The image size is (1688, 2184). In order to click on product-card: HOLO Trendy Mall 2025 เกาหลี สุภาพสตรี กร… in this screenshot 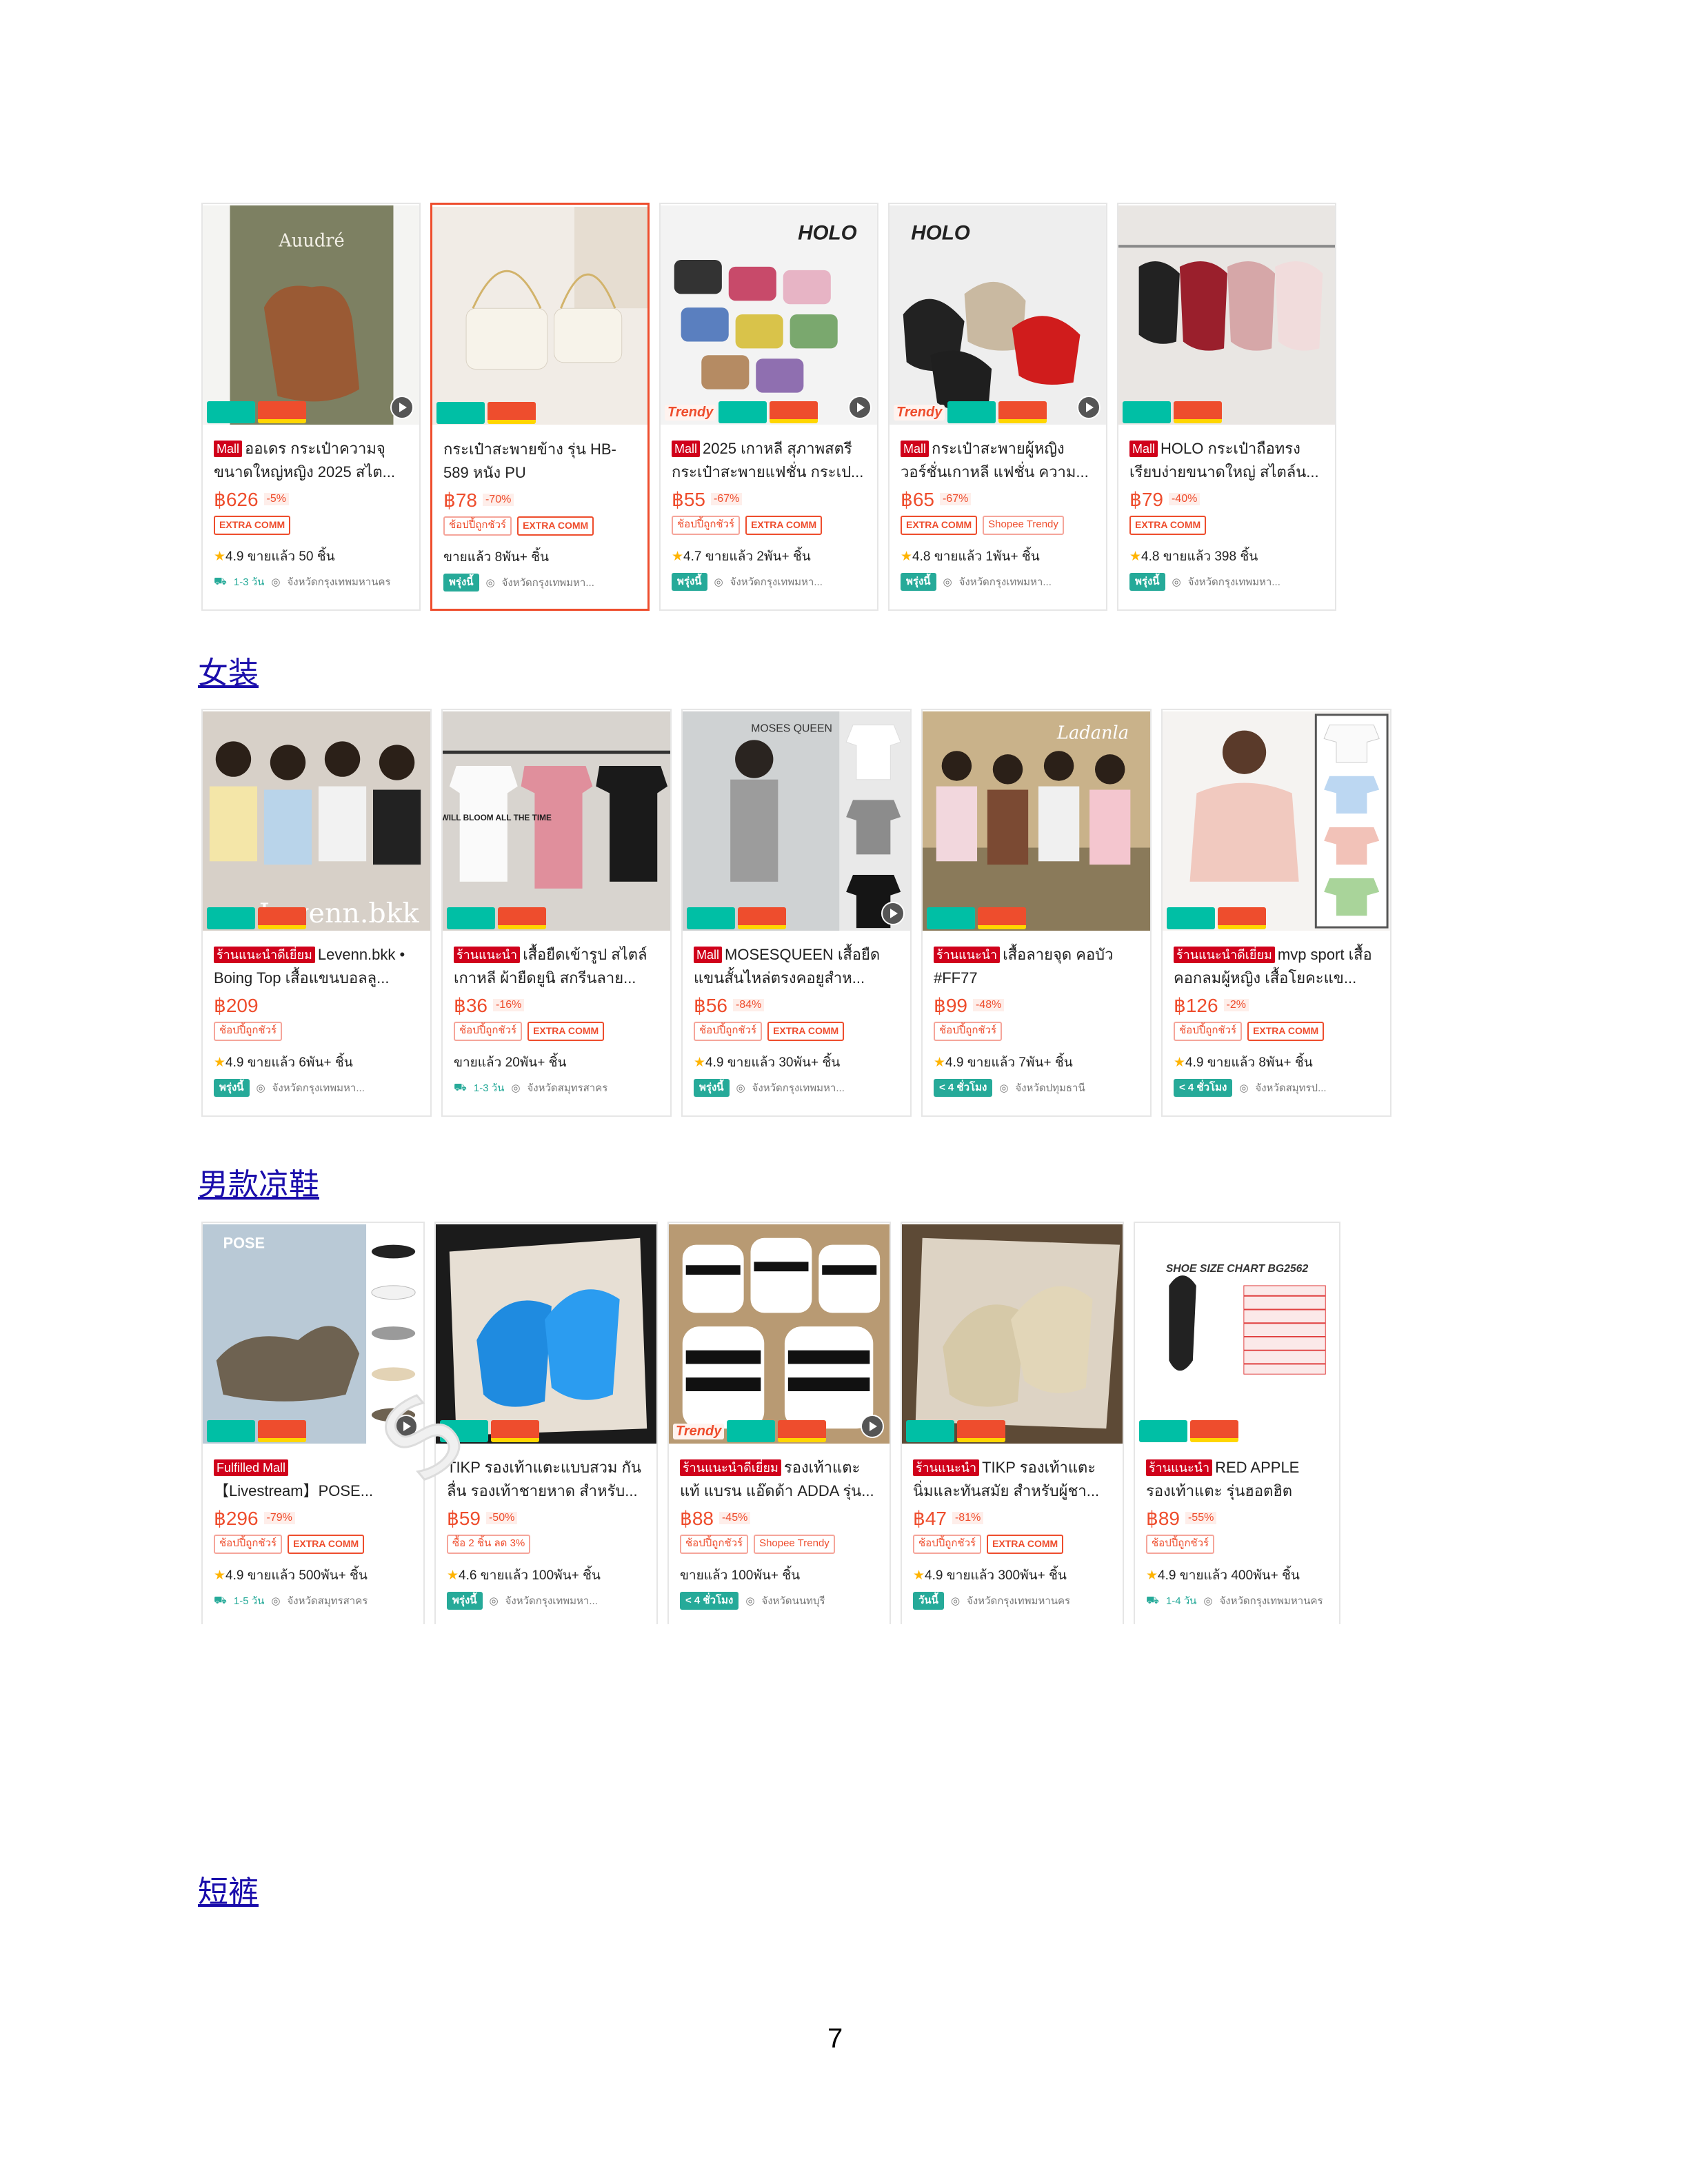, I will do `click(769, 407)`.